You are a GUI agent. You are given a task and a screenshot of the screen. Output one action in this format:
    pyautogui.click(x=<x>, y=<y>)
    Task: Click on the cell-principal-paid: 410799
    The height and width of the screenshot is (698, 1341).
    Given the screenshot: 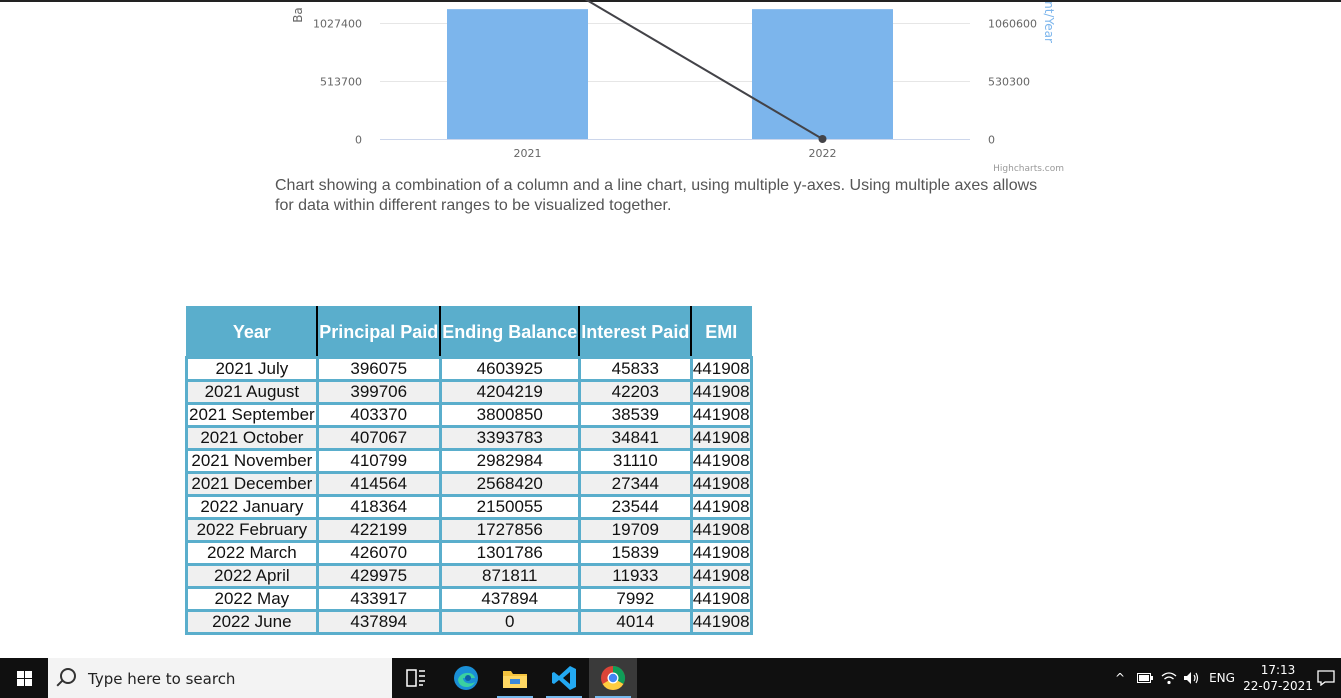 What is the action you would take?
    pyautogui.click(x=378, y=461)
    